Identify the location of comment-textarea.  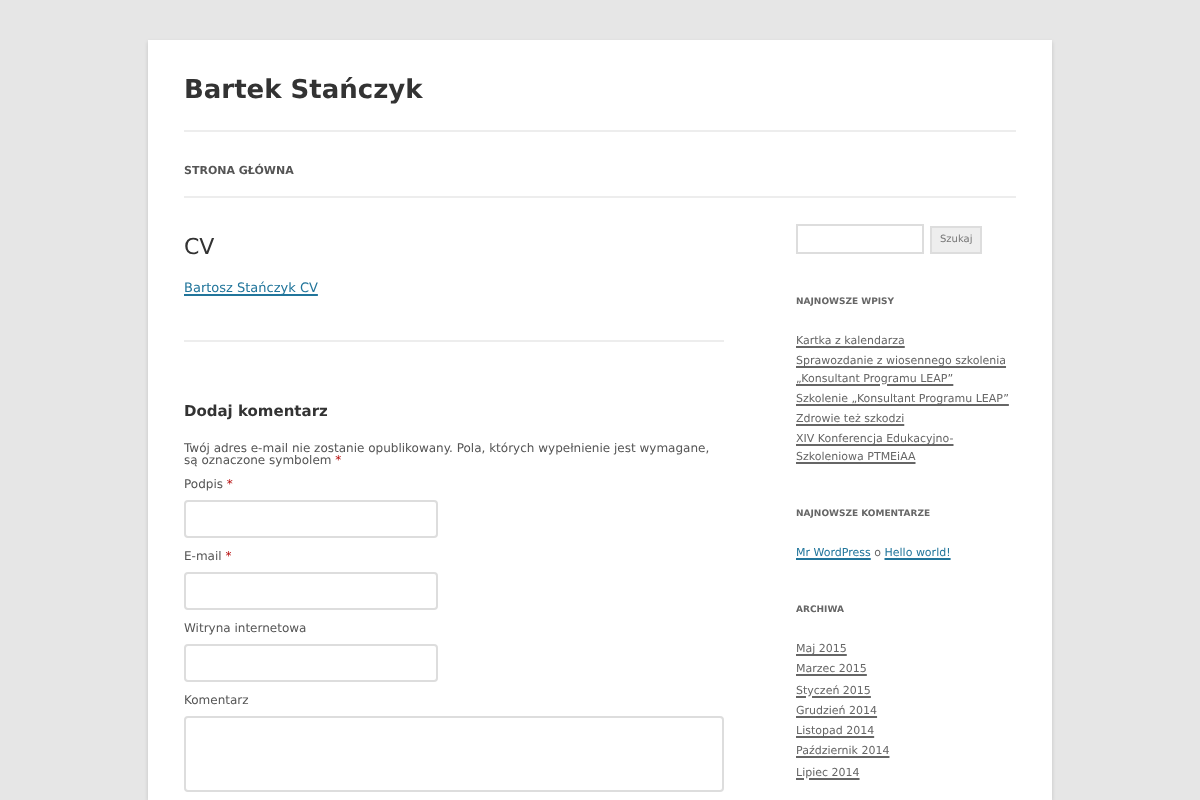
(454, 753).